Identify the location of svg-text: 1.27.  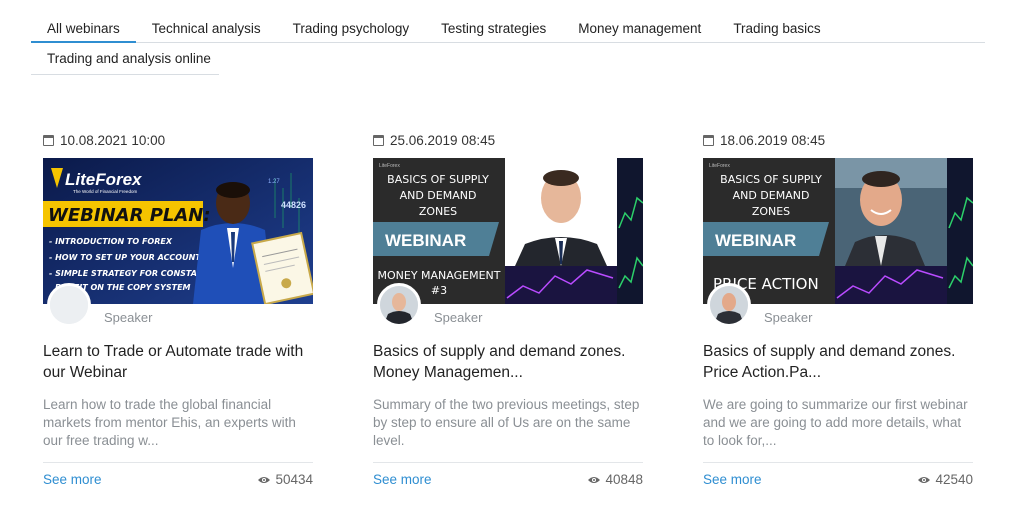
(274, 182).